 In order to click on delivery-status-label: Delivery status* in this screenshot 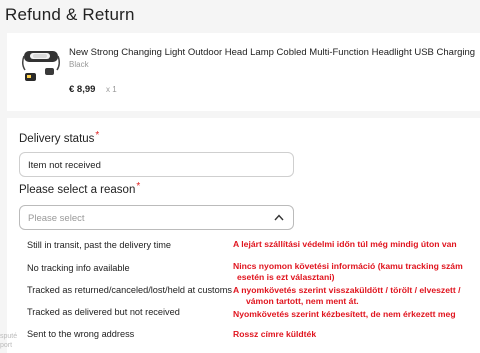, I will do `click(59, 137)`.